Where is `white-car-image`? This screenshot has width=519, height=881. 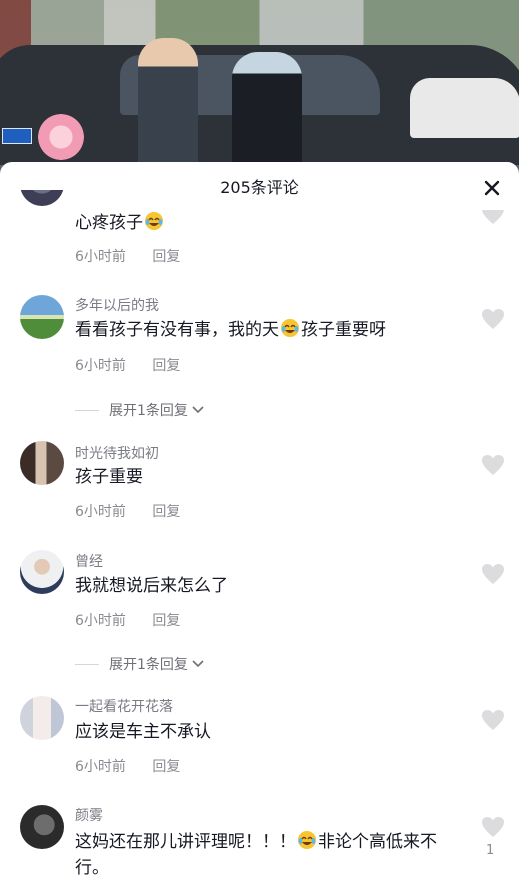
white-car-image is located at coordinates (464, 108).